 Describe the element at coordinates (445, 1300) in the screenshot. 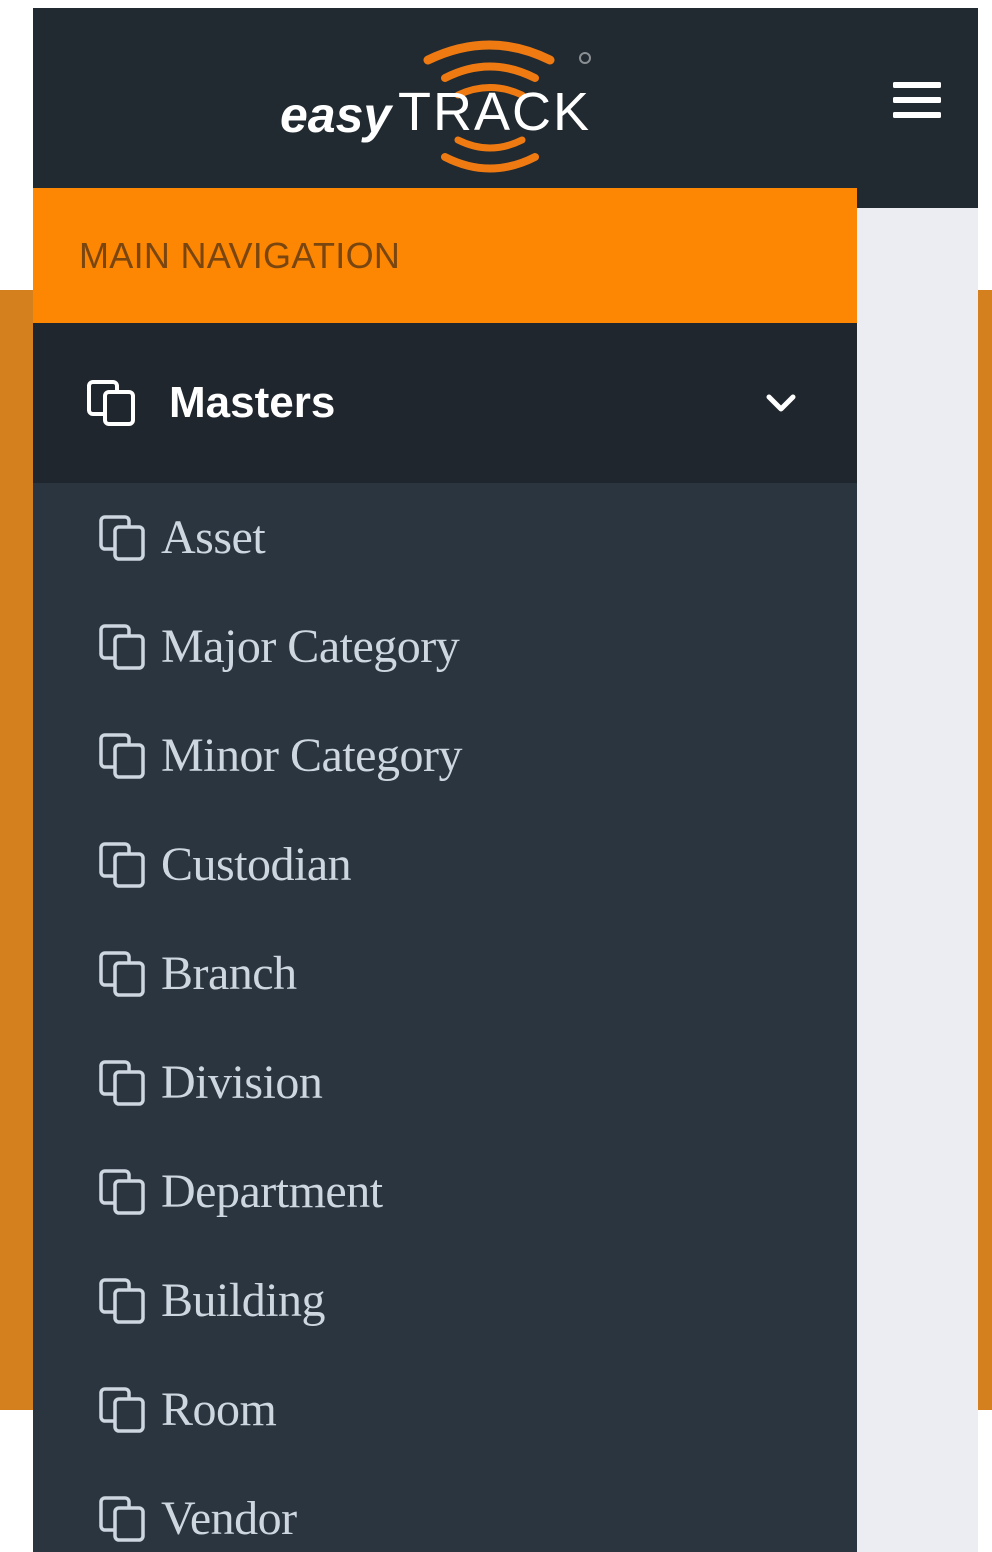

I see `submenu-item-building: Building` at that location.